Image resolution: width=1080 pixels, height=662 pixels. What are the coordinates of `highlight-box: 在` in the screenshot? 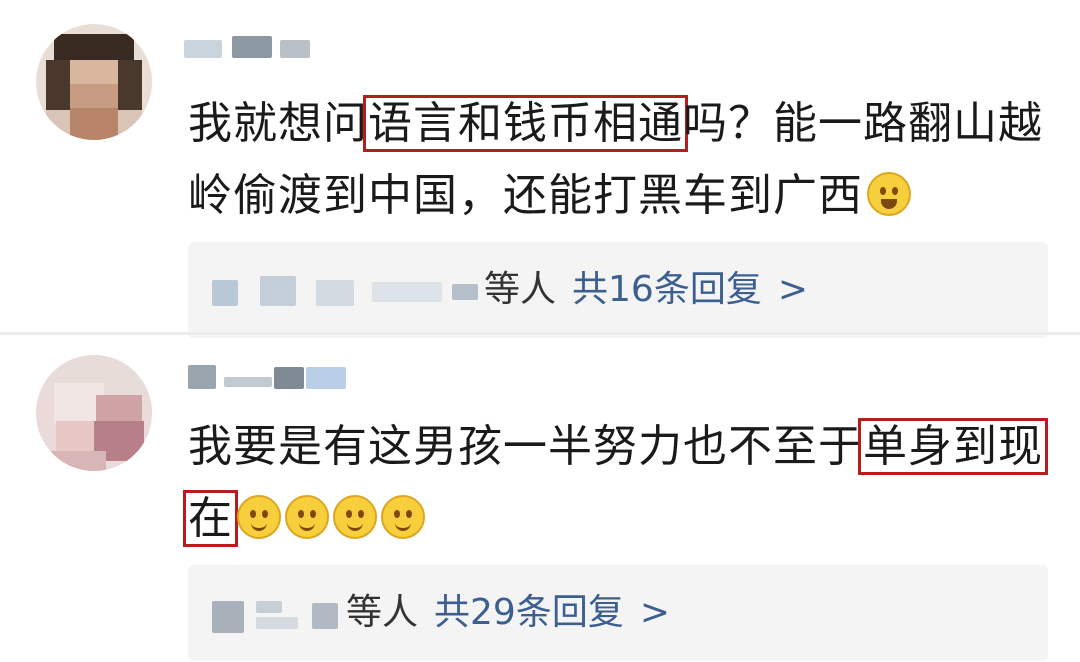 It's located at (210, 518).